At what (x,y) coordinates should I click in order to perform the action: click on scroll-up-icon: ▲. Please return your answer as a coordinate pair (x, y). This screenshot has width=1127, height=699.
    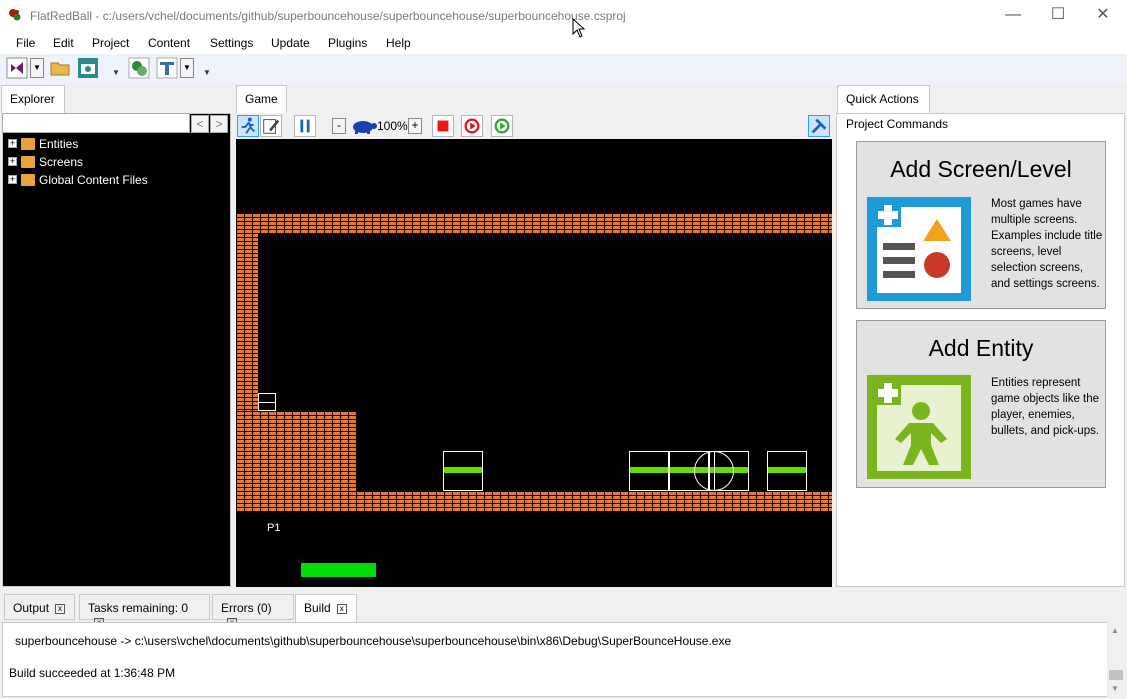
    Looking at the image, I should click on (1115, 630).